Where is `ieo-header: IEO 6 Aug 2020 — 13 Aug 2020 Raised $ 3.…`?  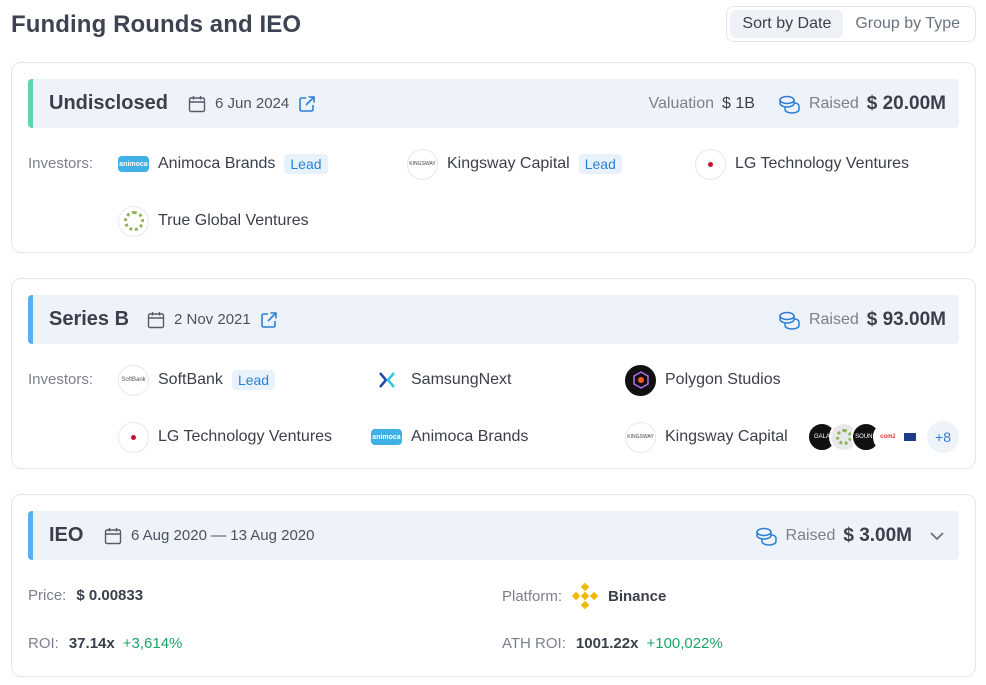 ieo-header: IEO 6 Aug 2020 — 13 Aug 2020 Raised $ 3.… is located at coordinates (493, 535).